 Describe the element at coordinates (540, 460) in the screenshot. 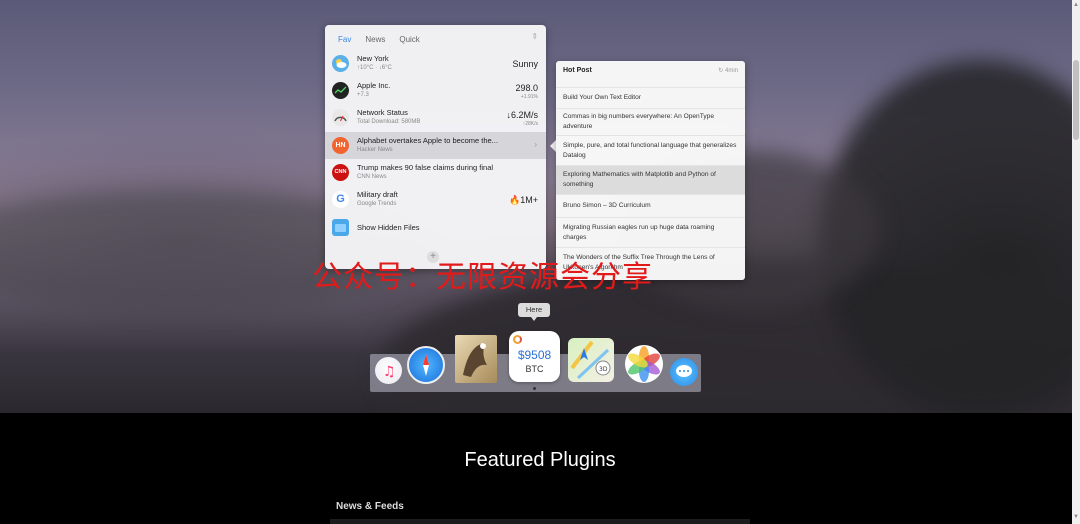

I see `featured-heading: Featured Plugins` at that location.